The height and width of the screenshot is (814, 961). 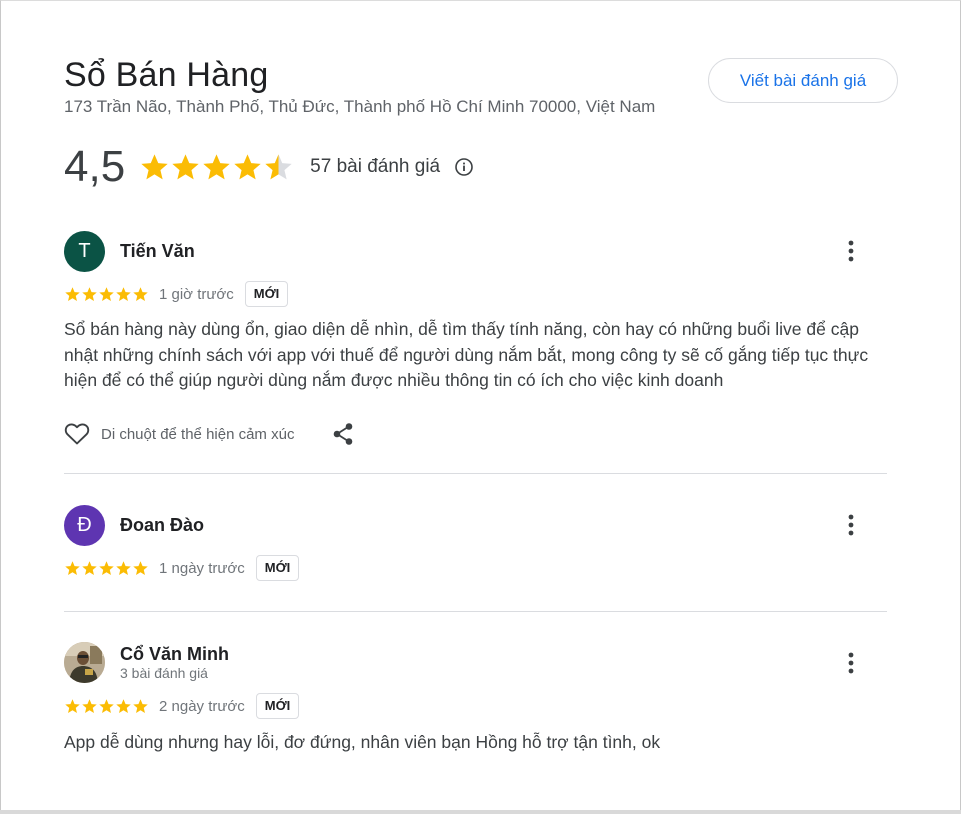 What do you see at coordinates (162, 525) in the screenshot?
I see `reviewer-name: Đoan Đào` at bounding box center [162, 525].